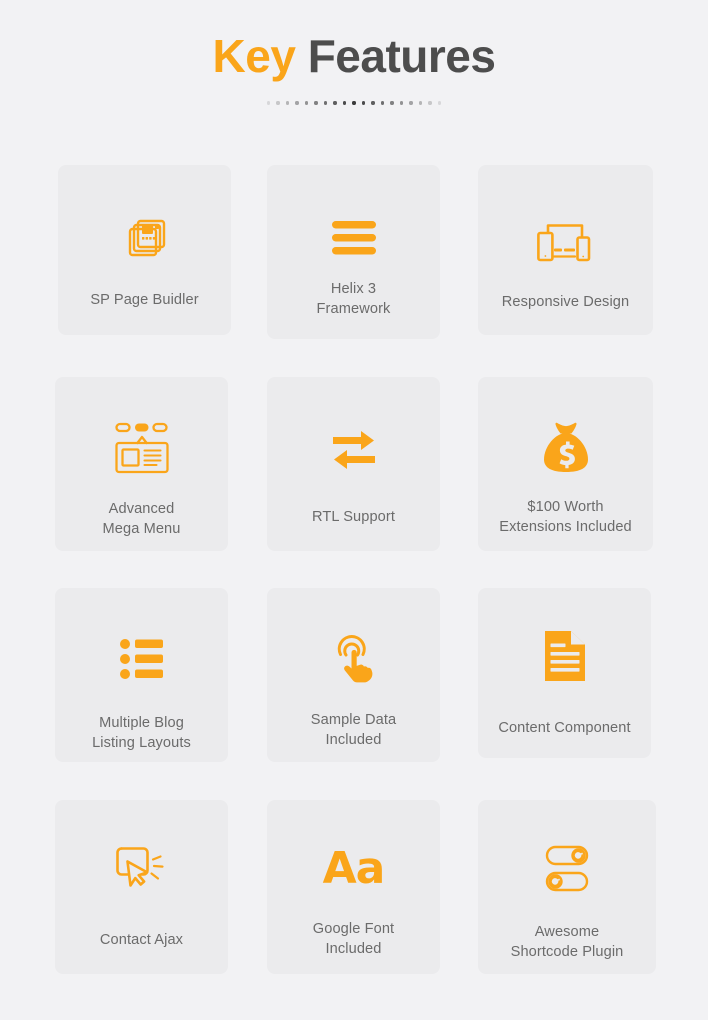 The width and height of the screenshot is (708, 1020). Describe the element at coordinates (567, 870) in the screenshot. I see `toggle-switches-icon` at that location.